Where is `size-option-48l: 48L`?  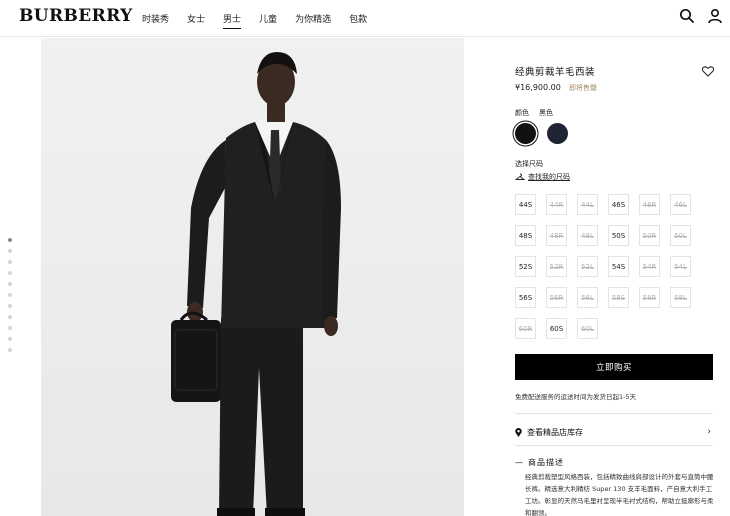 size-option-48l: 48L is located at coordinates (587, 235).